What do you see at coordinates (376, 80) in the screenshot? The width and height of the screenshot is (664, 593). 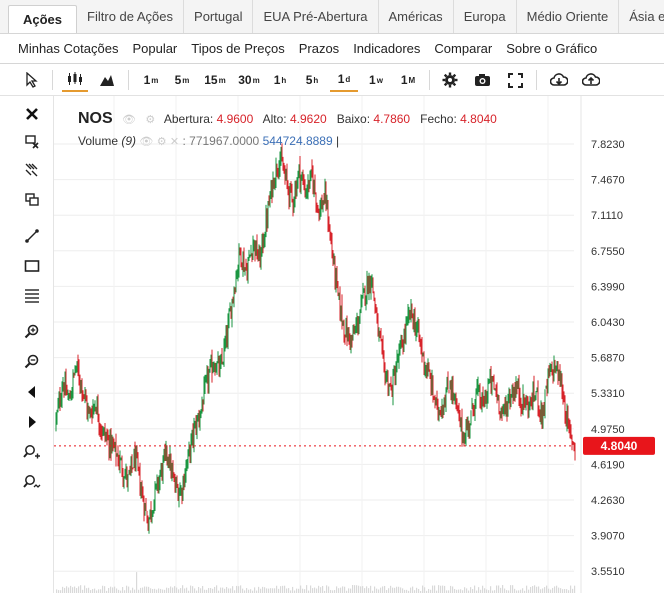 I see `interval-1w: 1w` at bounding box center [376, 80].